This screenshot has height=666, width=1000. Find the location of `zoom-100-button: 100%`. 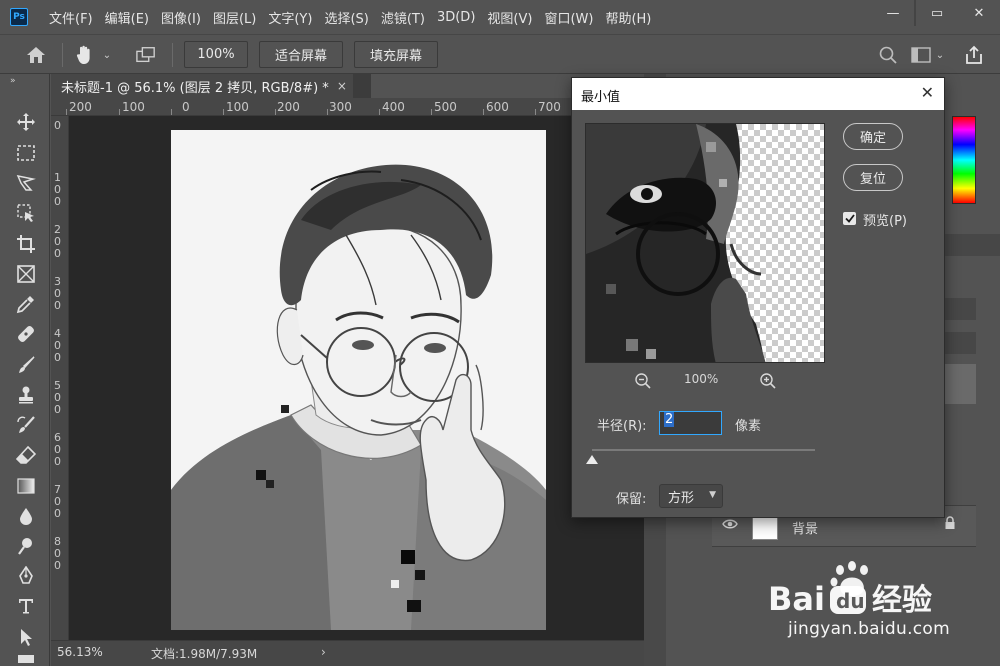

zoom-100-button: 100% is located at coordinates (216, 54).